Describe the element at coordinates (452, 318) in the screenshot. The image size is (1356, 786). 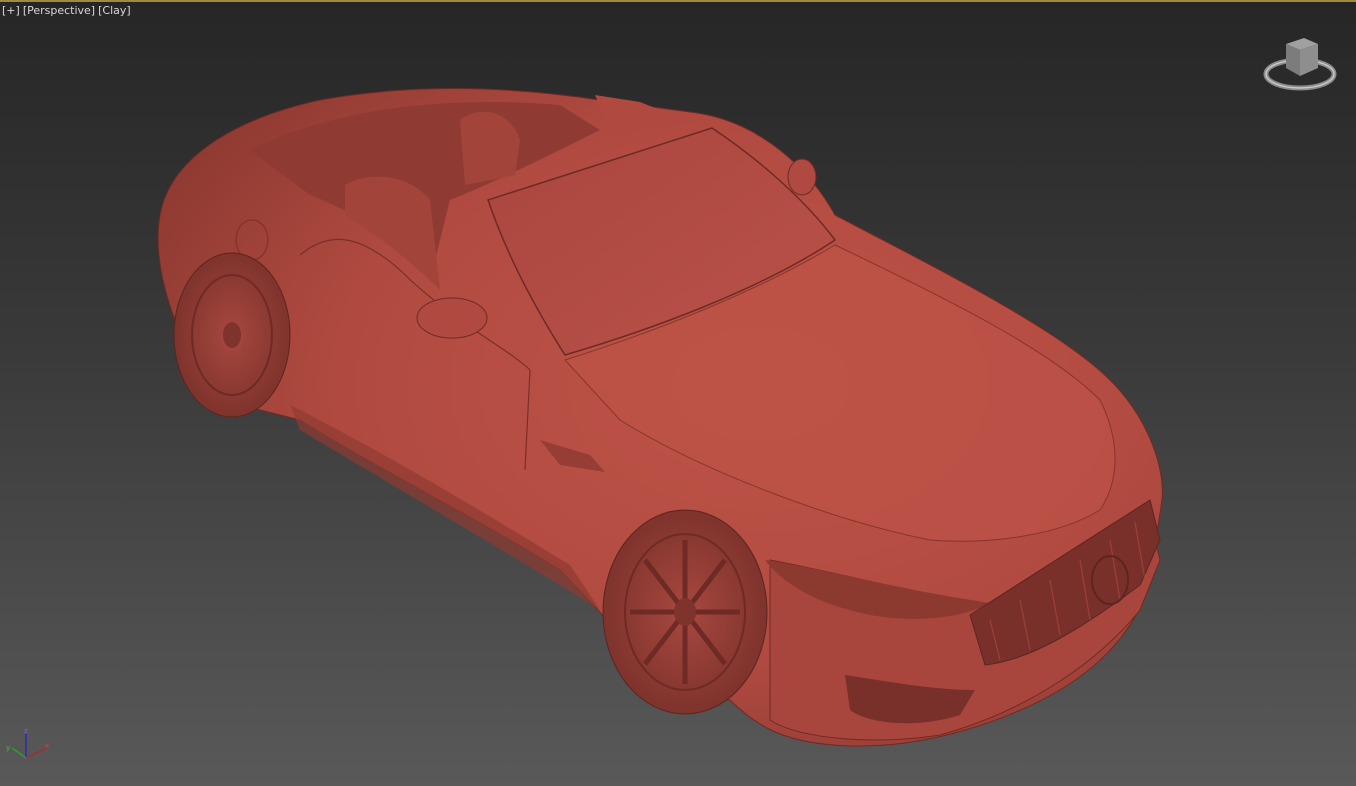
I see `side-mirror-left` at that location.